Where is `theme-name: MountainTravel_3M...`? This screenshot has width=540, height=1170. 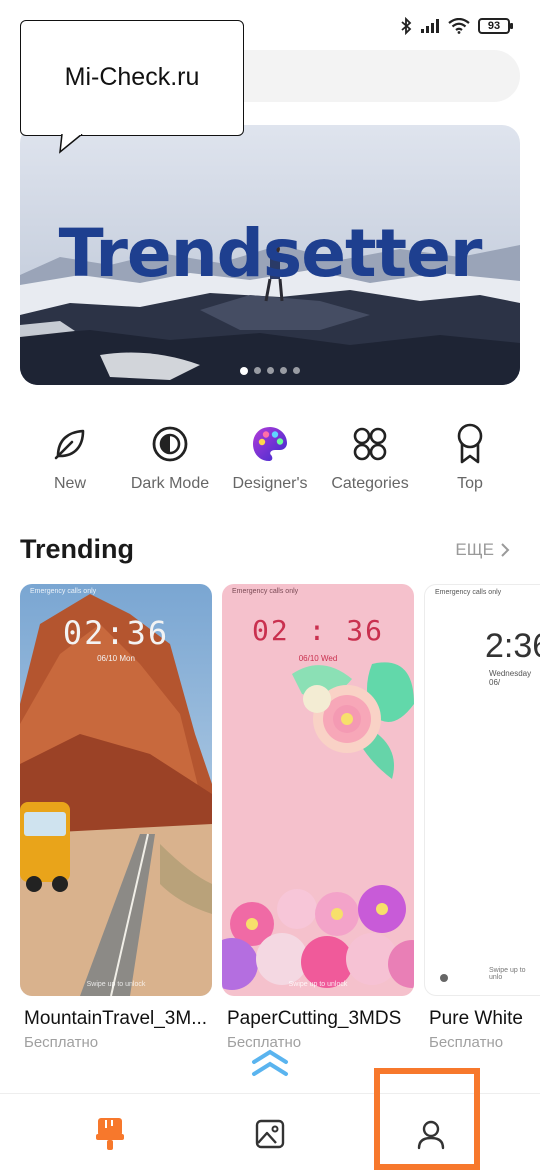
theme-name: MountainTravel_3M... is located at coordinates (116, 1018).